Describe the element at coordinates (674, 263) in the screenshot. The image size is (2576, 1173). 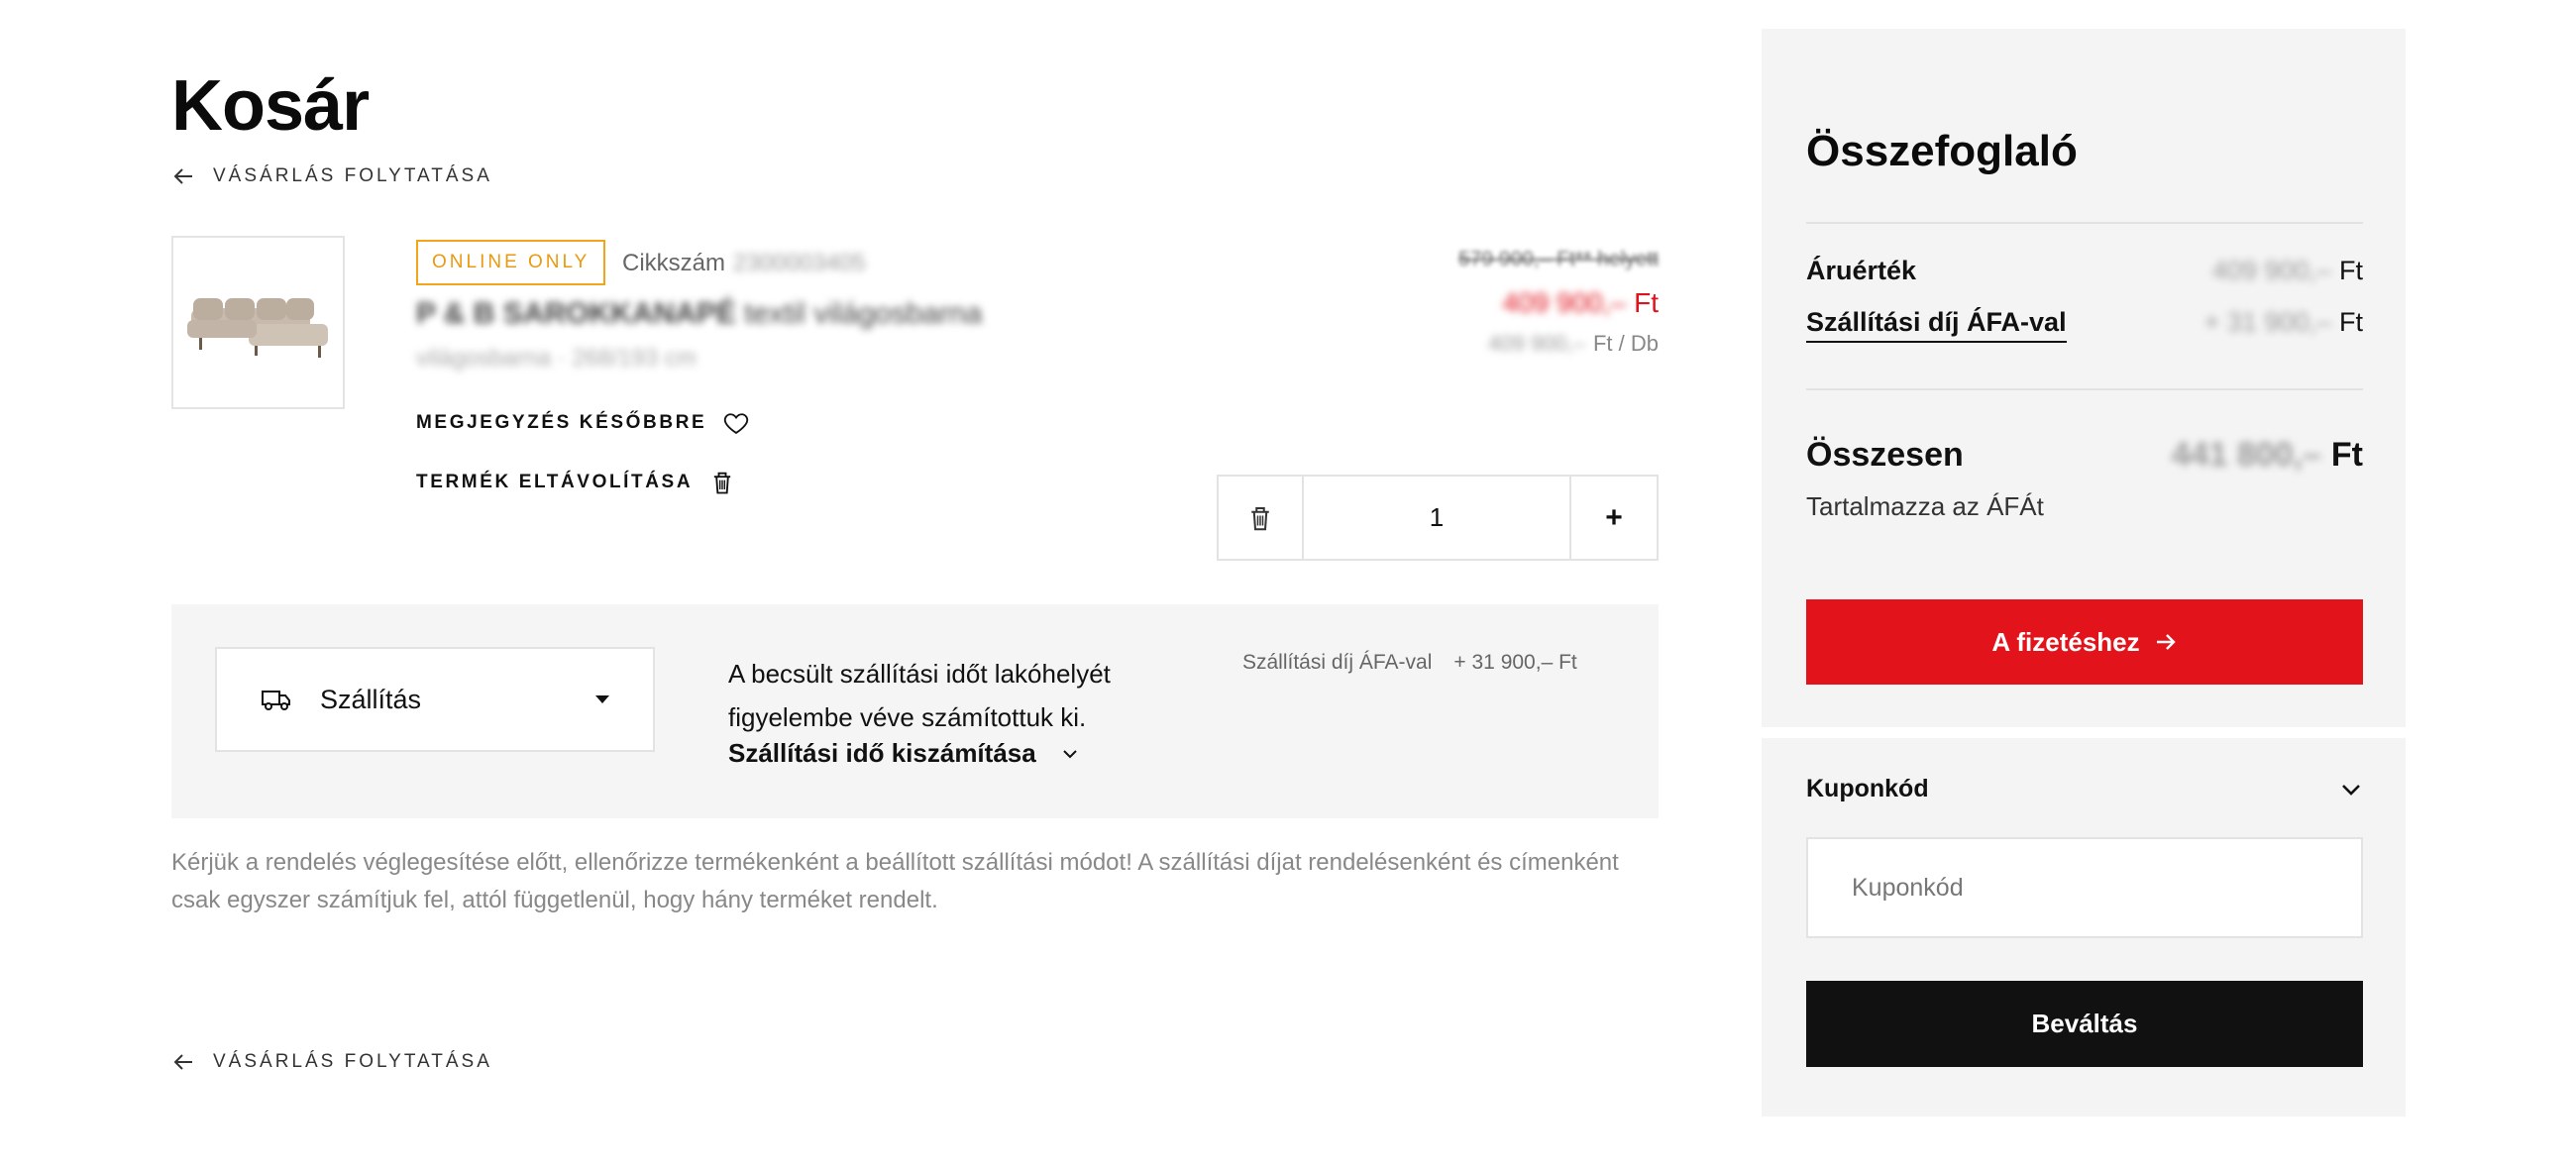
I see `sku-label: Cikkszám` at that location.